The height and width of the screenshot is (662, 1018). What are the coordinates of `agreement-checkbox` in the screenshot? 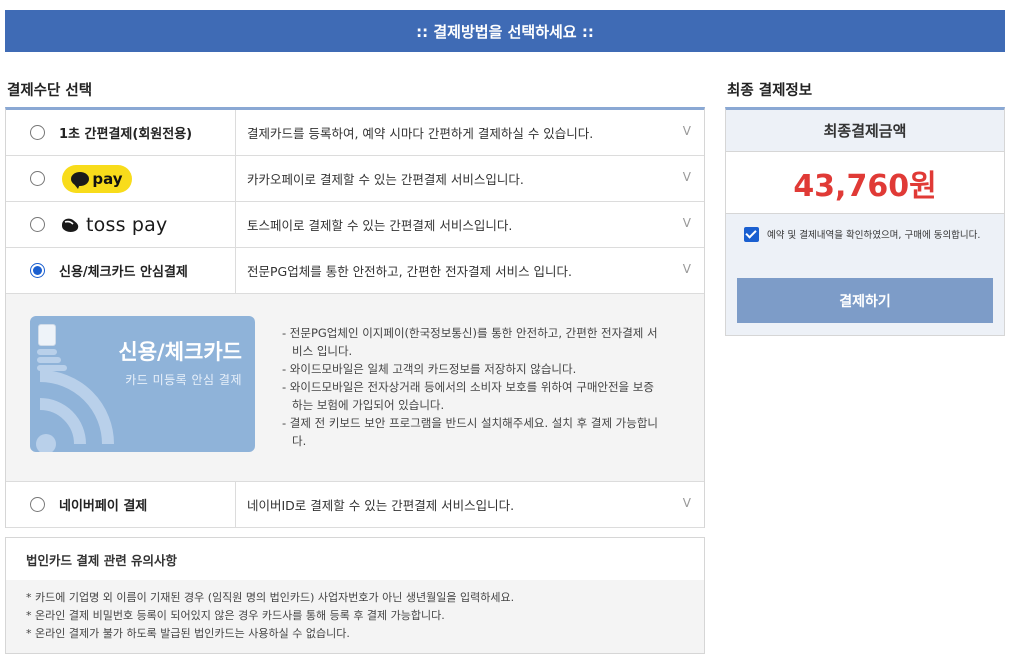 It's located at (751, 234).